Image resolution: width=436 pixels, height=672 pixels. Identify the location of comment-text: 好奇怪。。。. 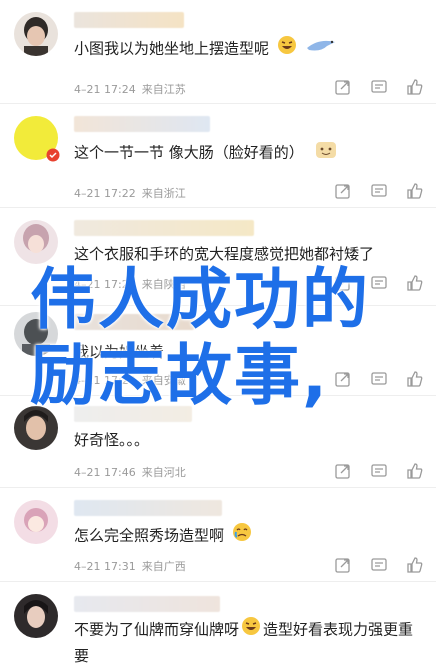
(244, 440).